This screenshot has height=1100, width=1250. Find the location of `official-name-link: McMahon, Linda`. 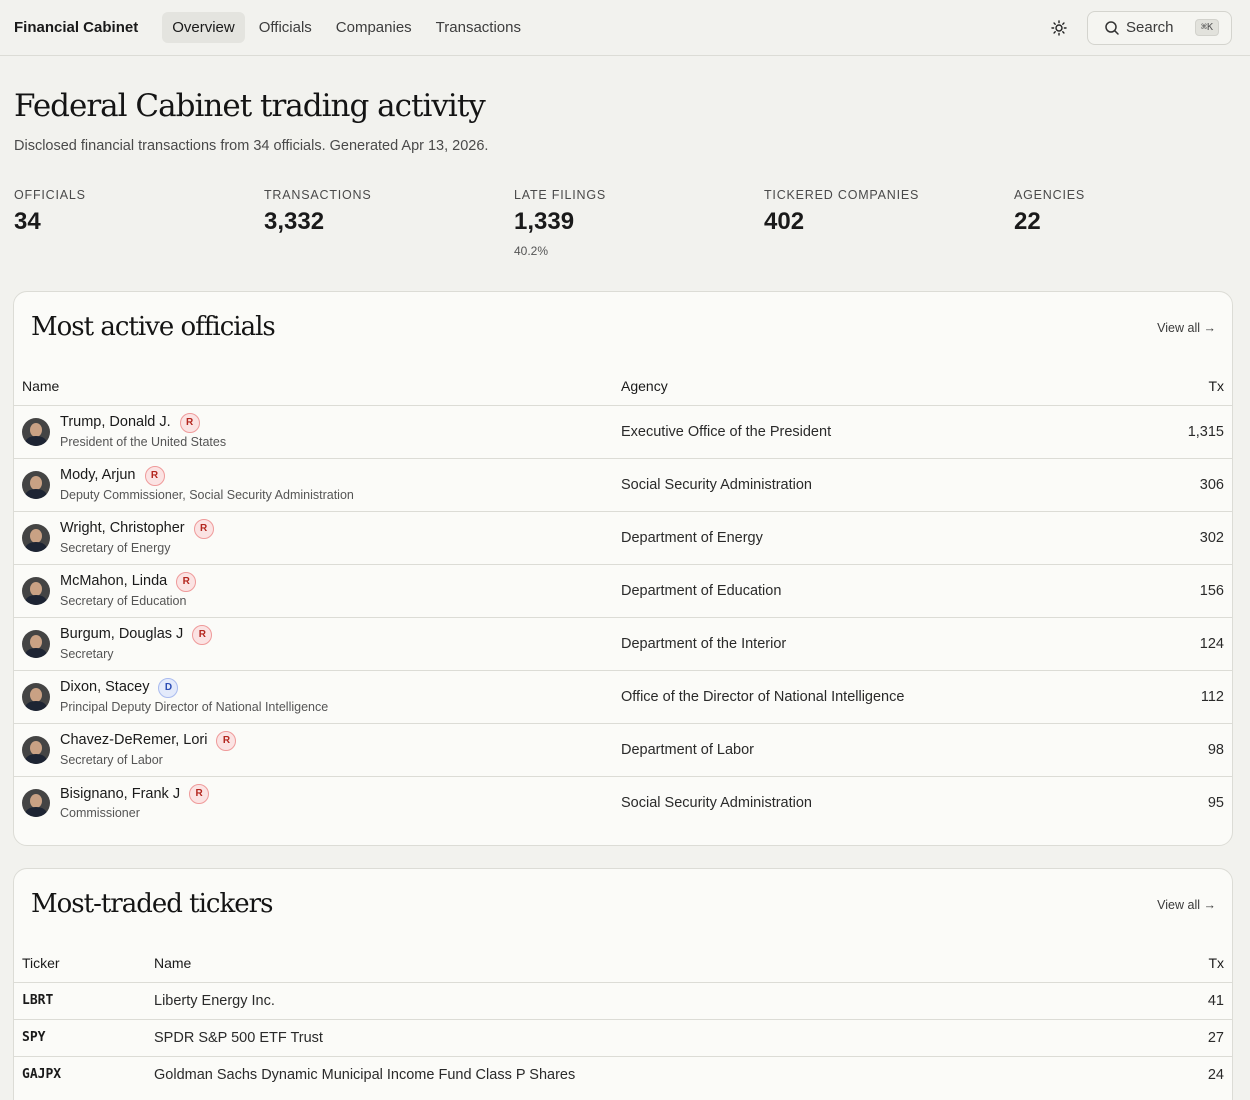

official-name-link: McMahon, Linda is located at coordinates (113, 581).